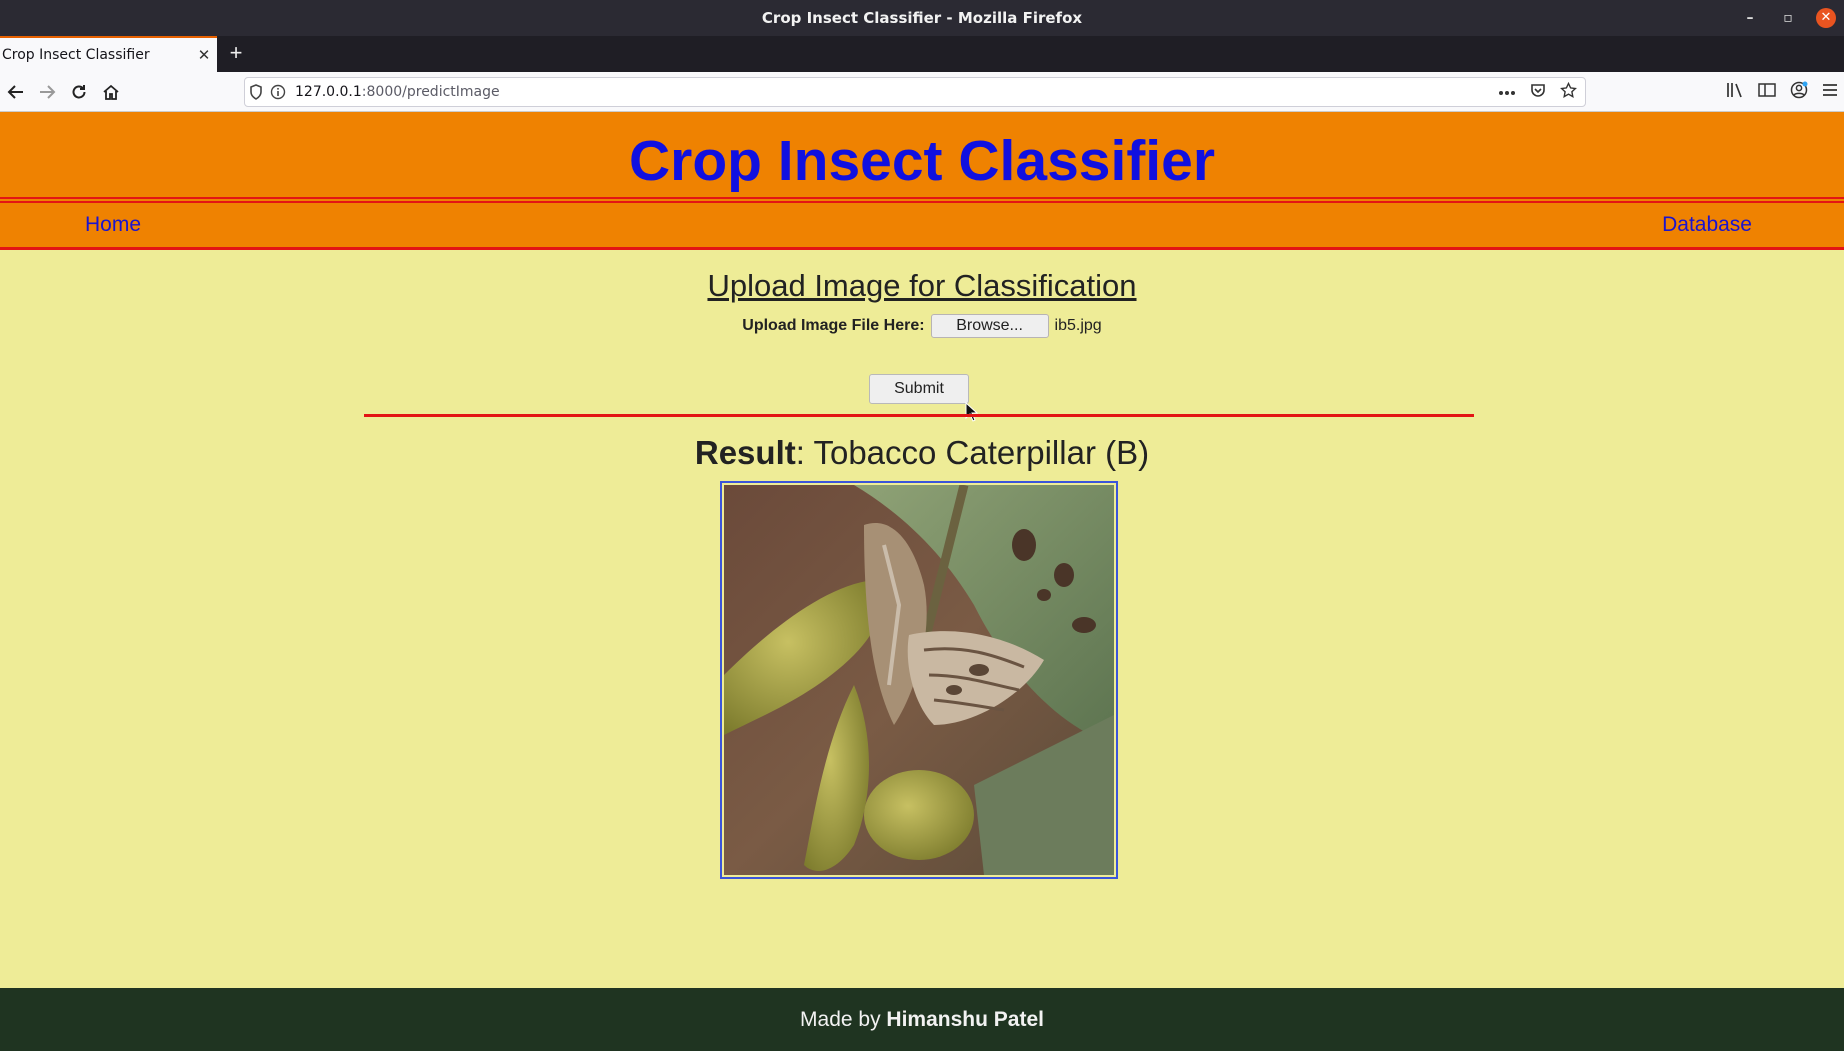 The height and width of the screenshot is (1051, 1844). I want to click on selected-file-name: ib5.jpg, so click(1078, 325).